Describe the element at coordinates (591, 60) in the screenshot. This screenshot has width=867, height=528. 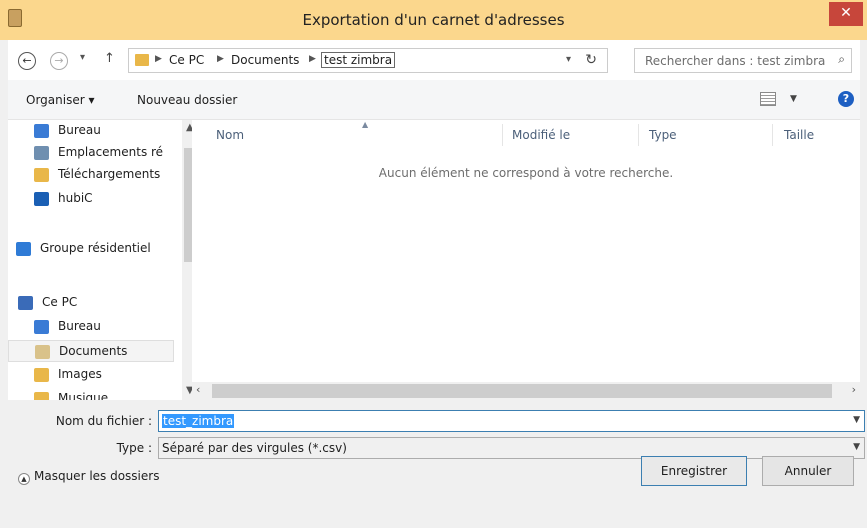
I see `refresh-icon: ↻` at that location.